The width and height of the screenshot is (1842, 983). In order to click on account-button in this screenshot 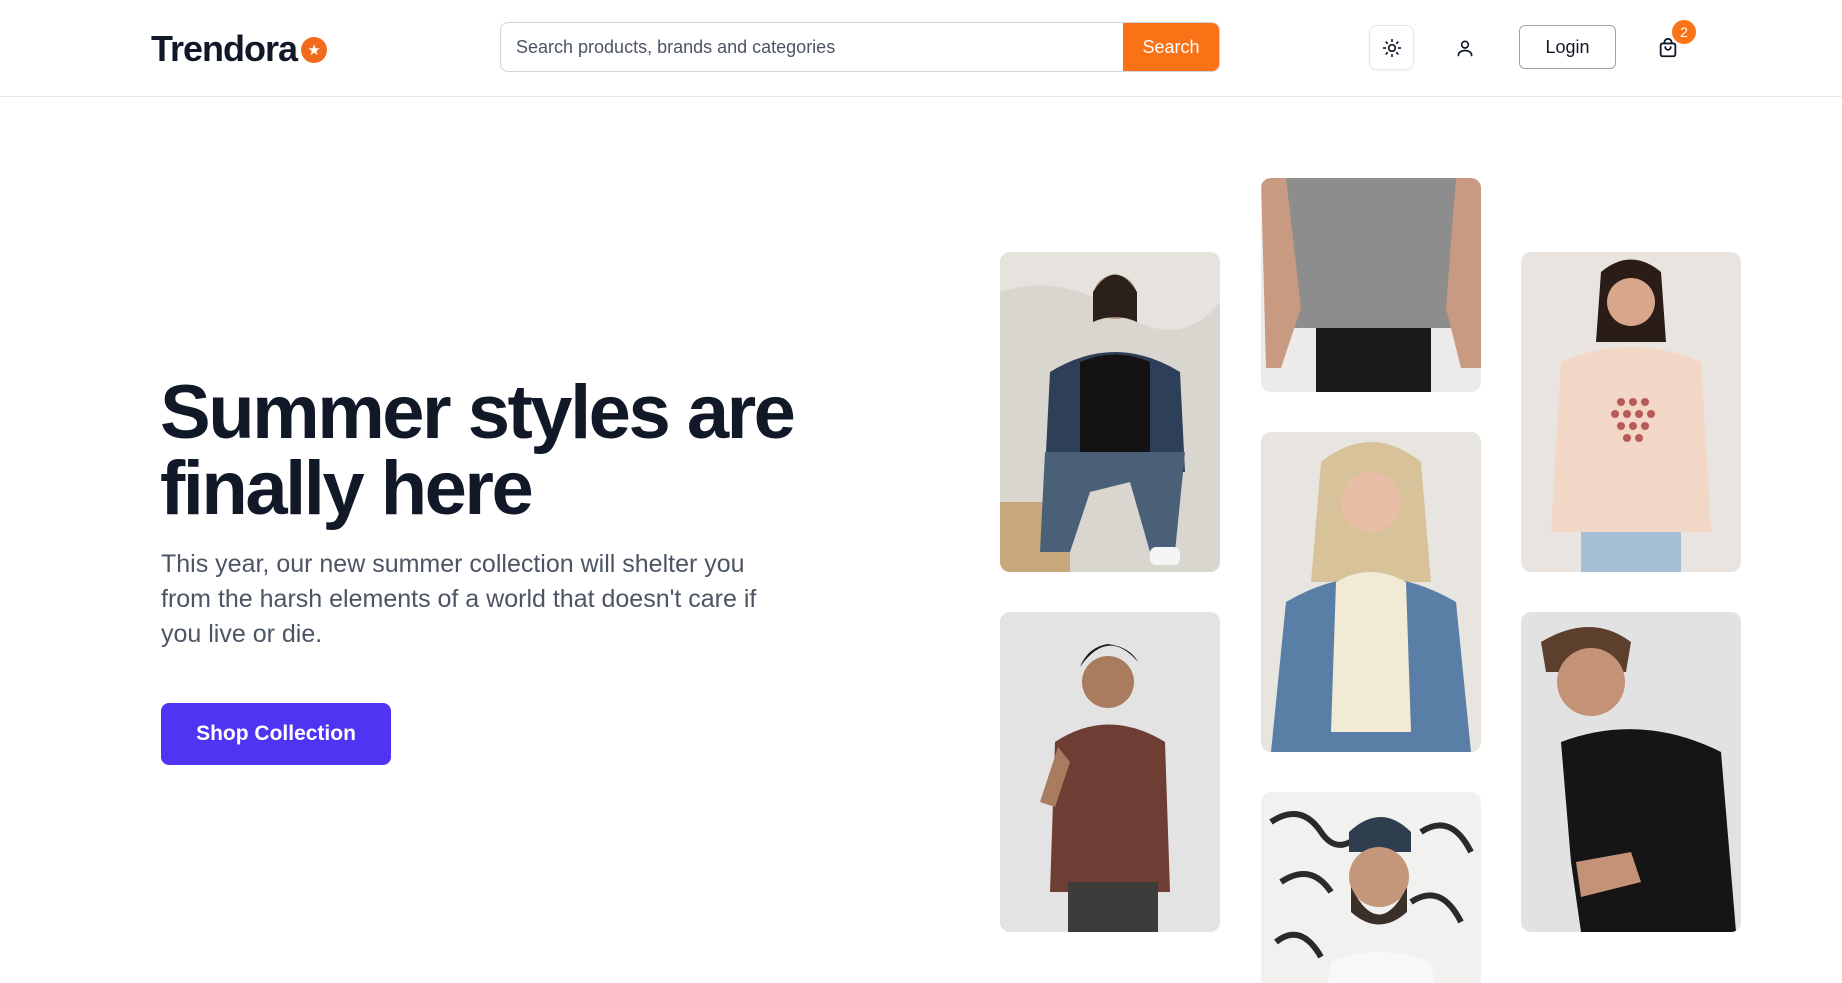, I will do `click(1464, 47)`.